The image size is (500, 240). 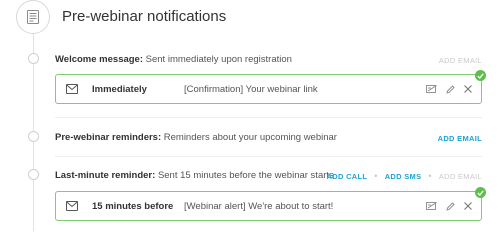 What do you see at coordinates (251, 89) in the screenshot?
I see `welcome-email-subject: [Confirmation] Your webinar link` at bounding box center [251, 89].